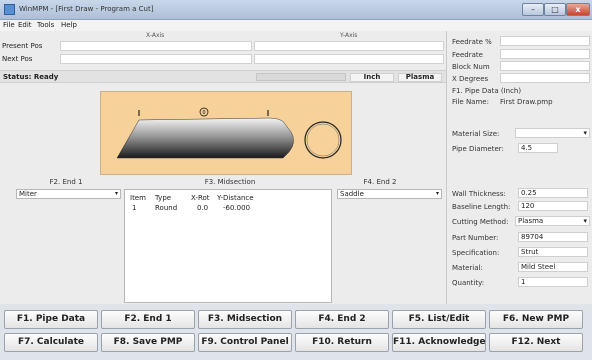 This screenshot has width=592, height=360. I want to click on app-icon, so click(9, 9).